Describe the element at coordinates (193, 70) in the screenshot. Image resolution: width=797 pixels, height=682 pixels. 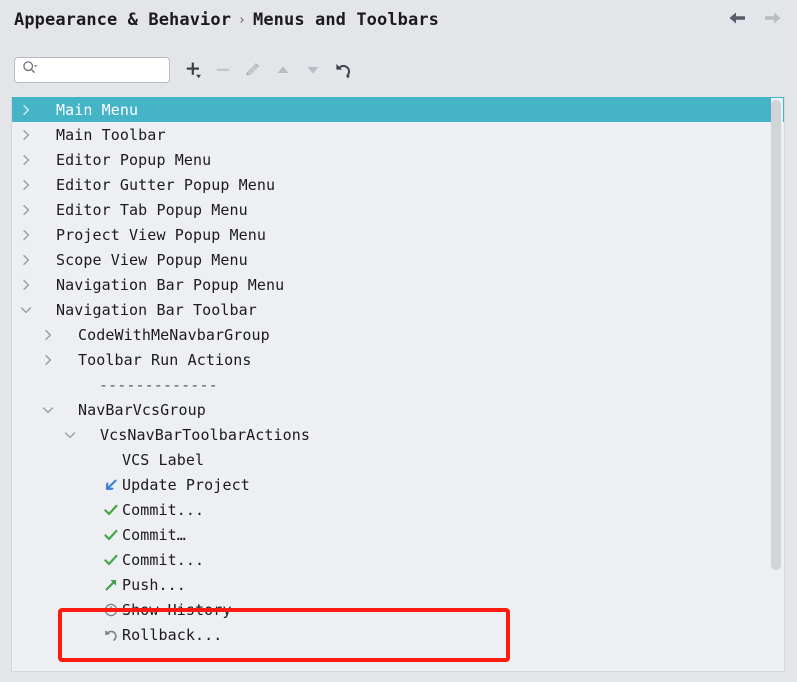
I see `add-button` at that location.